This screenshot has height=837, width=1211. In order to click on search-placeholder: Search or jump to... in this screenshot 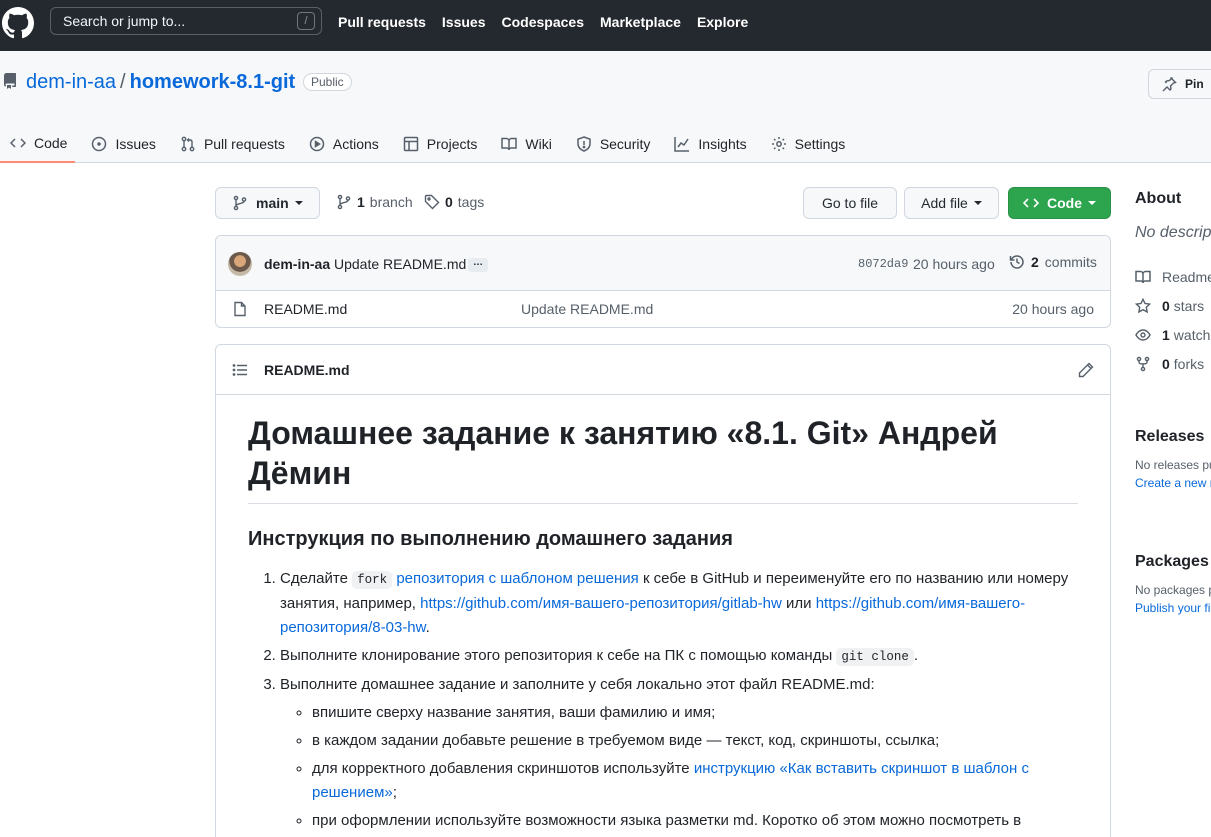, I will do `click(124, 21)`.